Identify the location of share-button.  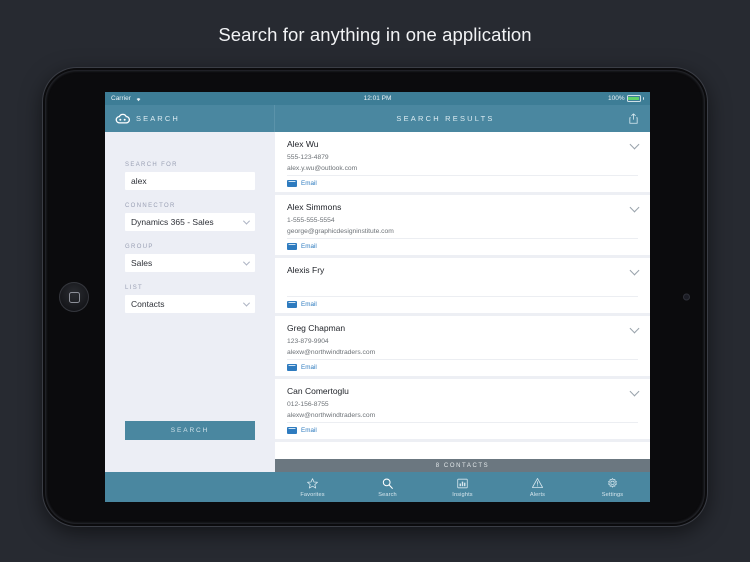
(633, 118).